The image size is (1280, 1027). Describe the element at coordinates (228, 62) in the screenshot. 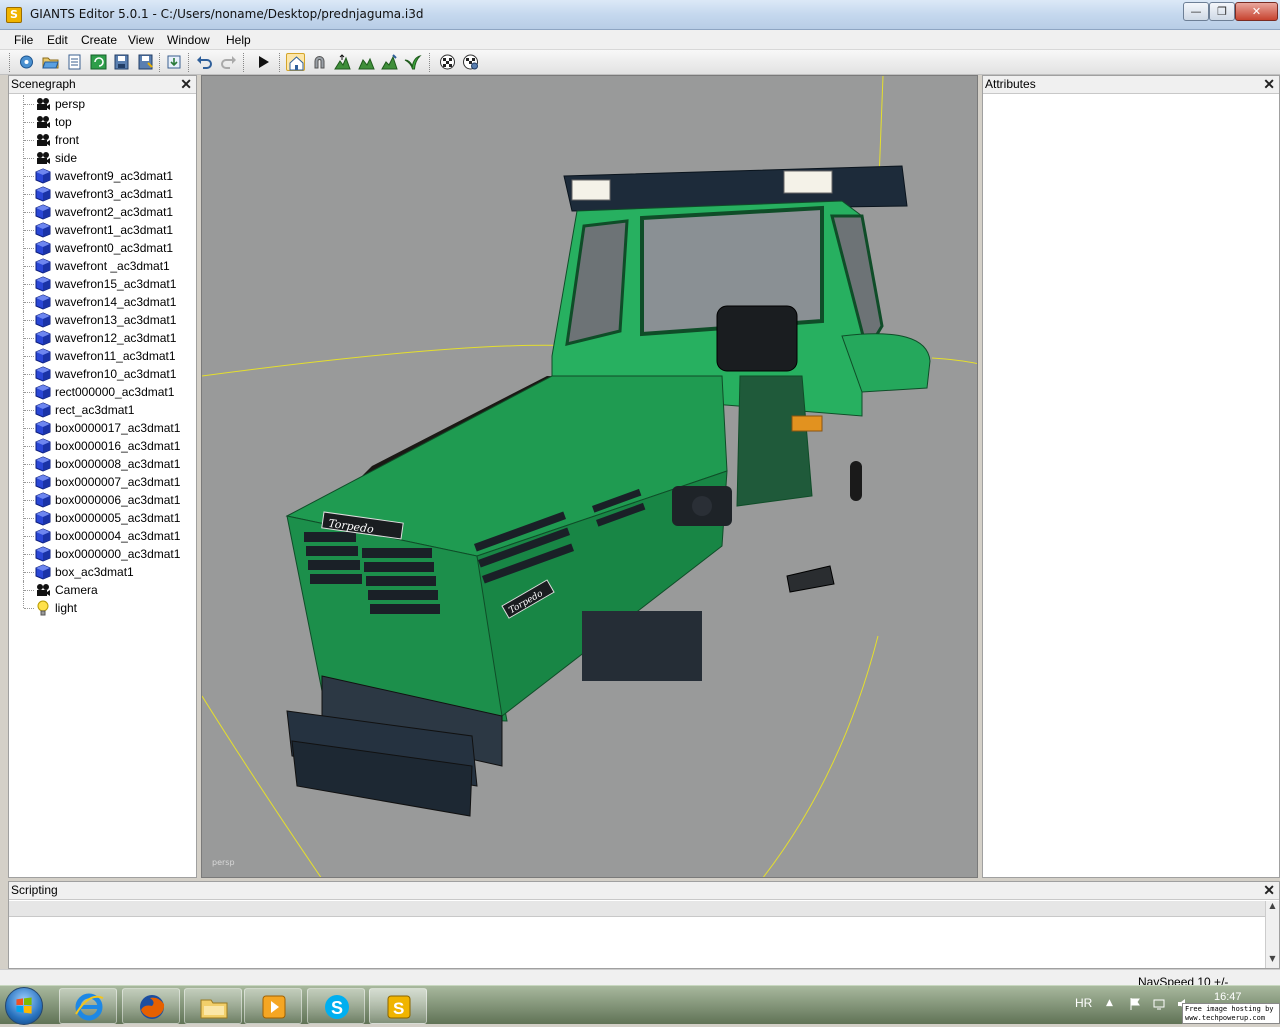

I see `redo-icon` at that location.